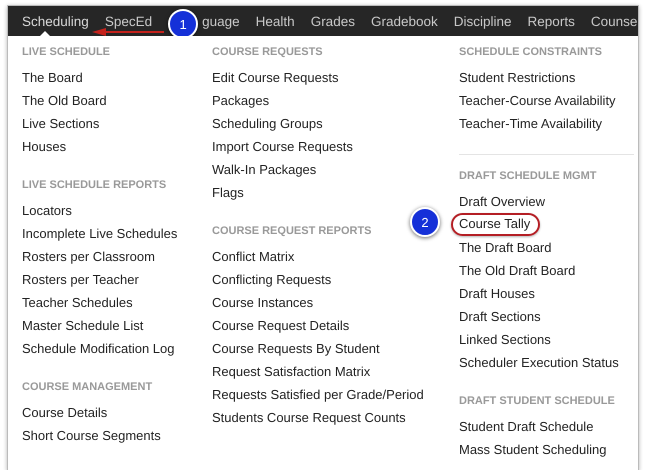  Describe the element at coordinates (425, 222) in the screenshot. I see `callout-badge: 2` at that location.